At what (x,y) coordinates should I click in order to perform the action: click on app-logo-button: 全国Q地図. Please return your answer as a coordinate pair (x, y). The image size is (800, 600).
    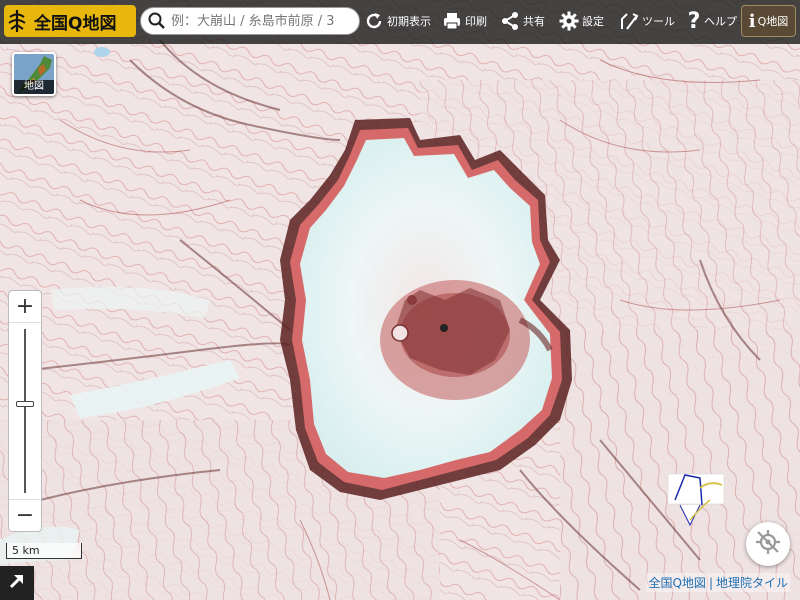
    Looking at the image, I should click on (70, 21).